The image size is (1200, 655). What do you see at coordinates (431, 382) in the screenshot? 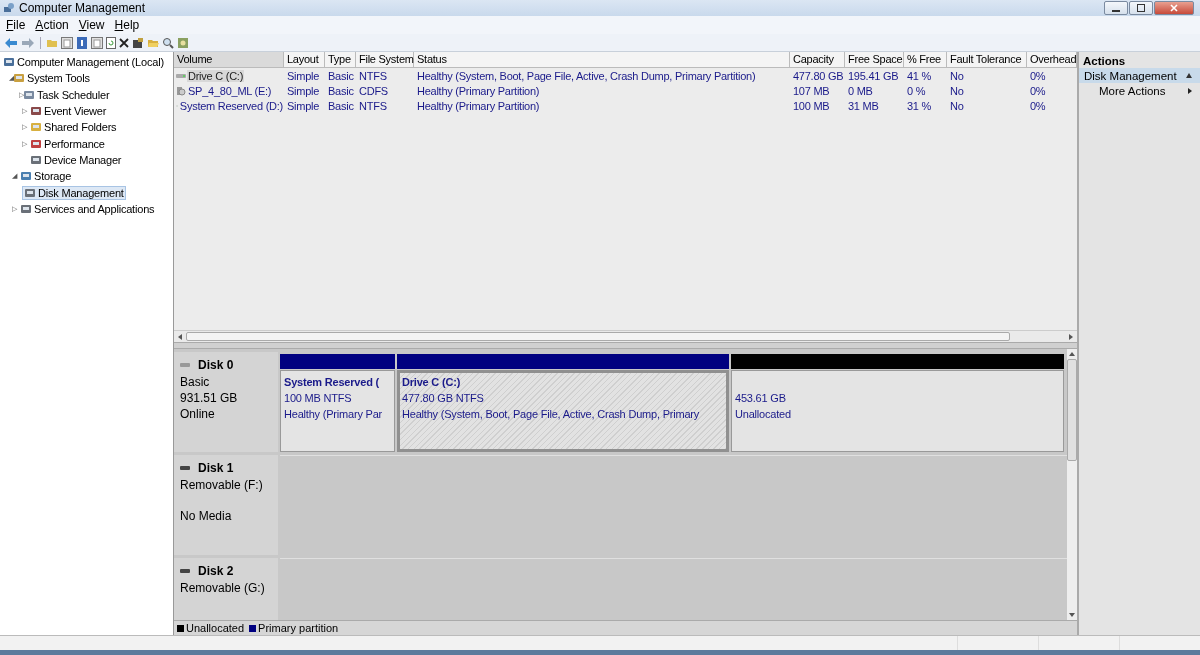
I see `partition-name: Drive C (C:)` at bounding box center [431, 382].